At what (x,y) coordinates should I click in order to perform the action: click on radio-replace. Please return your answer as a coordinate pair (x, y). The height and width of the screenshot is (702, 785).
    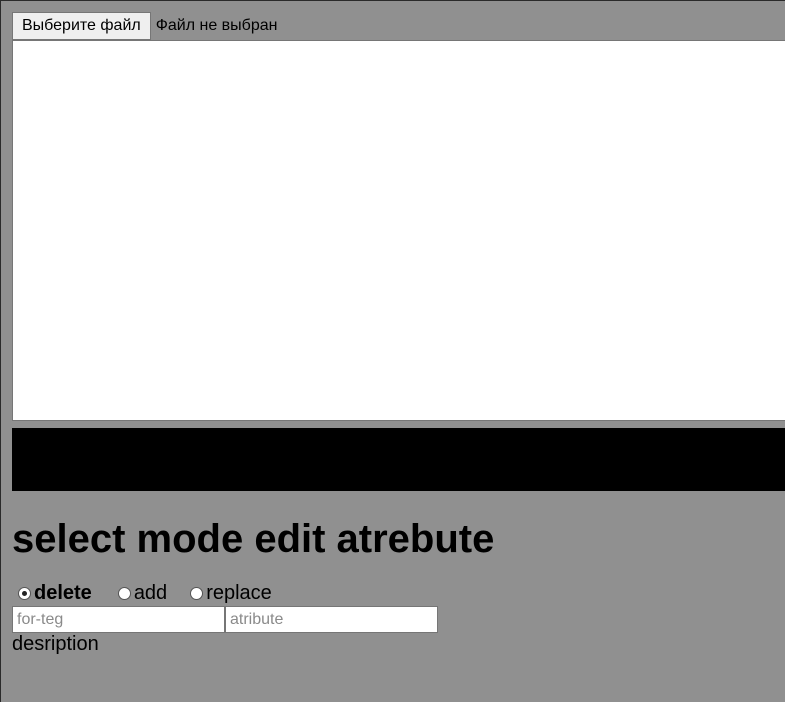
    Looking at the image, I should click on (197, 593).